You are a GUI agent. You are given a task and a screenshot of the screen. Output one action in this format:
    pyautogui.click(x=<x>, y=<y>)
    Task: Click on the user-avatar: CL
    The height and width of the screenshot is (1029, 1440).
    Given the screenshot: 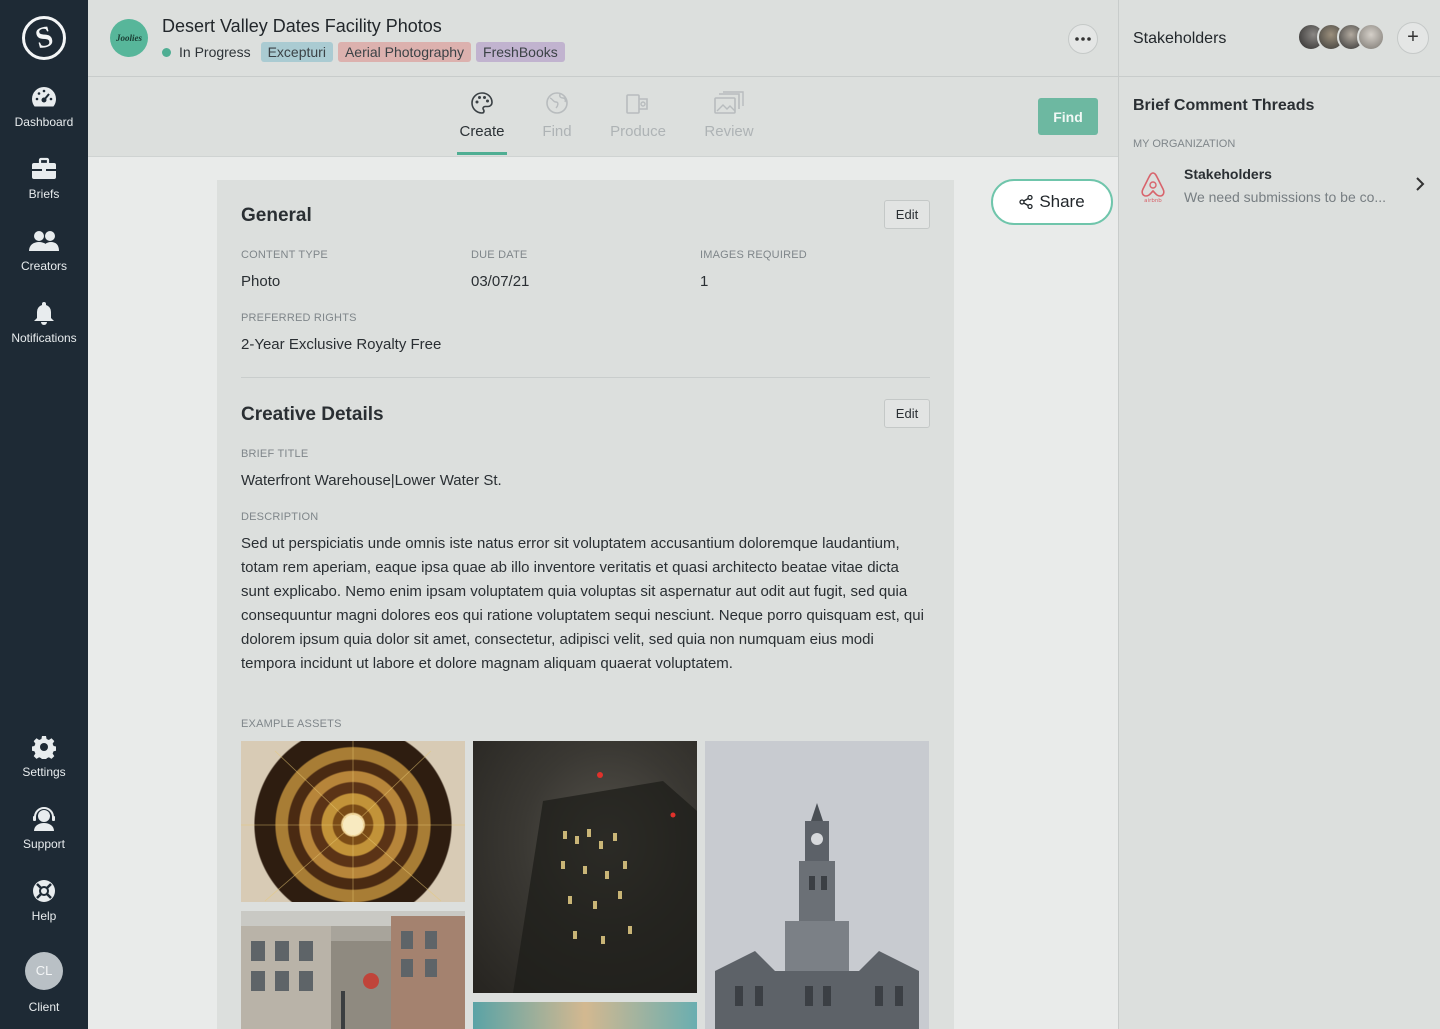 What is the action you would take?
    pyautogui.click(x=44, y=971)
    